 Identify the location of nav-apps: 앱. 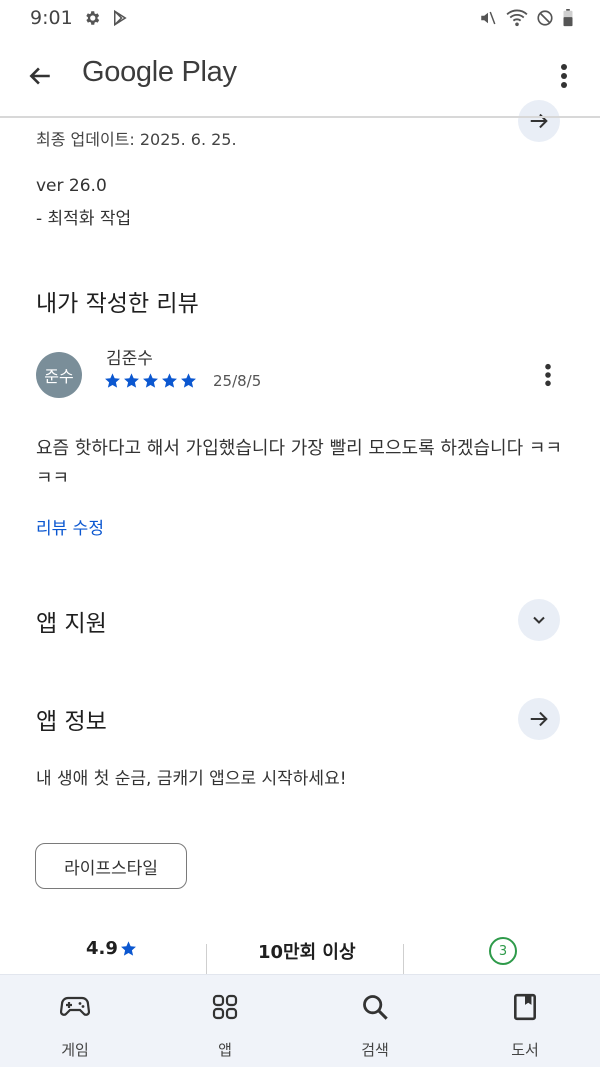
(225, 1021).